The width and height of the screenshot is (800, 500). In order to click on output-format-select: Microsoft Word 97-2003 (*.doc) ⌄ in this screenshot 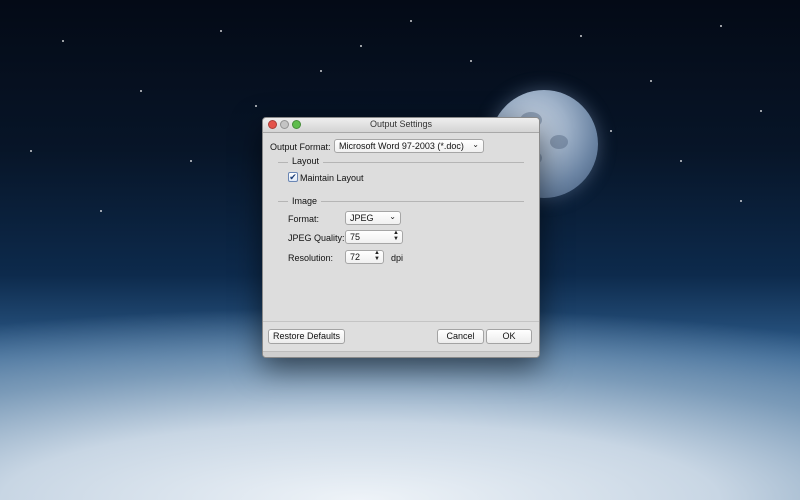, I will do `click(409, 146)`.